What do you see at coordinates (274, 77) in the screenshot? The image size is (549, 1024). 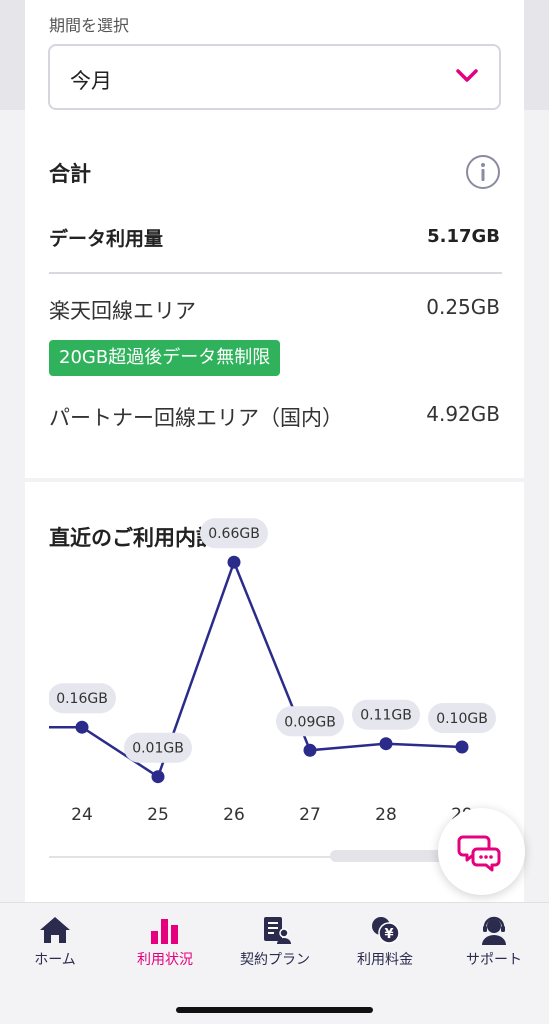 I see `period-select: 今月` at bounding box center [274, 77].